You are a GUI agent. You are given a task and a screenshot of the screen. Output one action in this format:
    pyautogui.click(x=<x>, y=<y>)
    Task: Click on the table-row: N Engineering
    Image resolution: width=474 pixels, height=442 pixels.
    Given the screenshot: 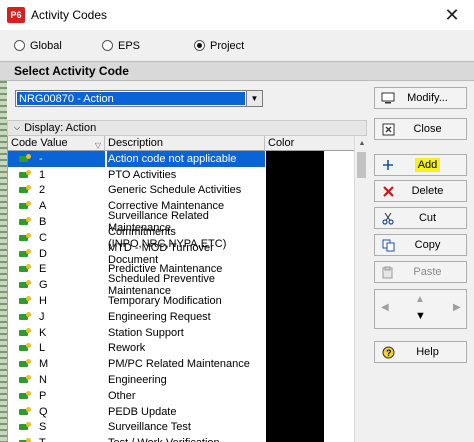 What is the action you would take?
    pyautogui.click(x=181, y=380)
    